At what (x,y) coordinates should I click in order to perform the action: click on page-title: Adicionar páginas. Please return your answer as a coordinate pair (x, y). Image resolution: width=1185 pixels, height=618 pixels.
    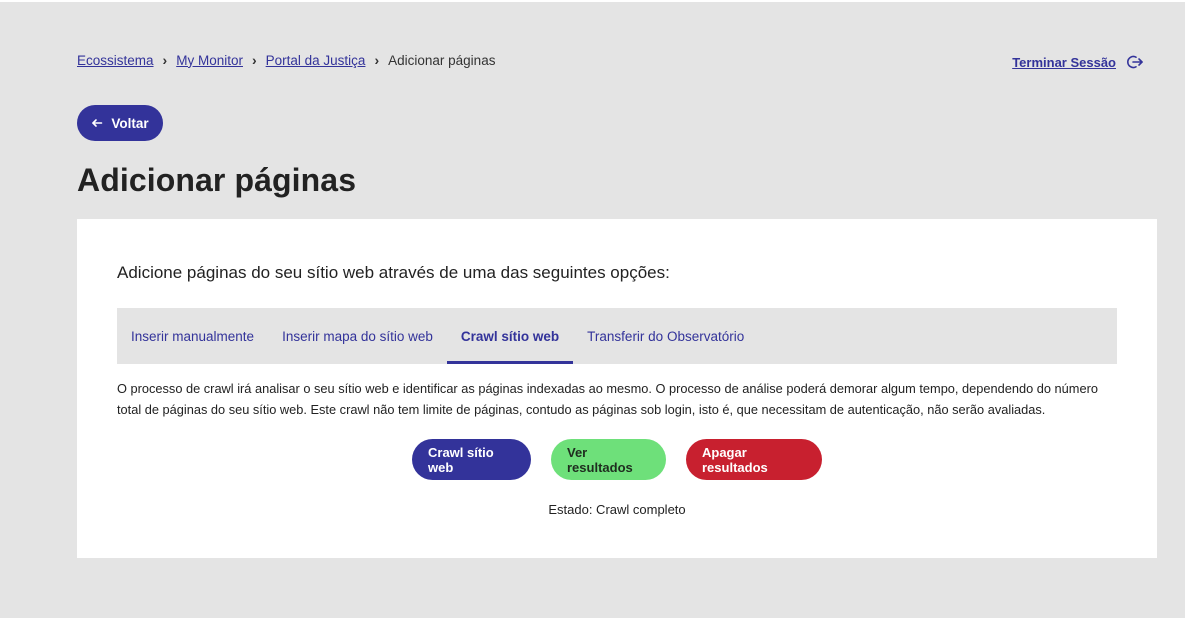
    Looking at the image, I should click on (217, 180).